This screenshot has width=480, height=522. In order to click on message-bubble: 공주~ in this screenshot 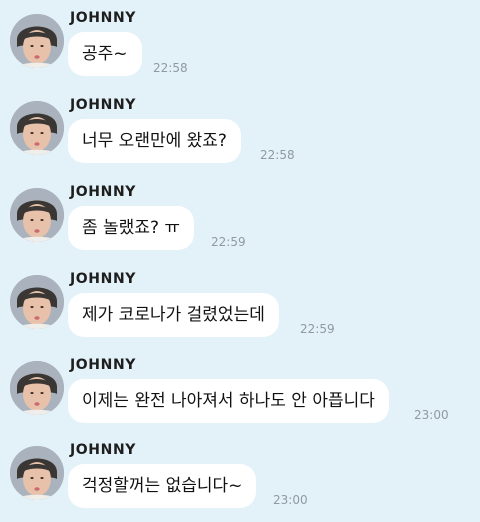, I will do `click(105, 54)`.